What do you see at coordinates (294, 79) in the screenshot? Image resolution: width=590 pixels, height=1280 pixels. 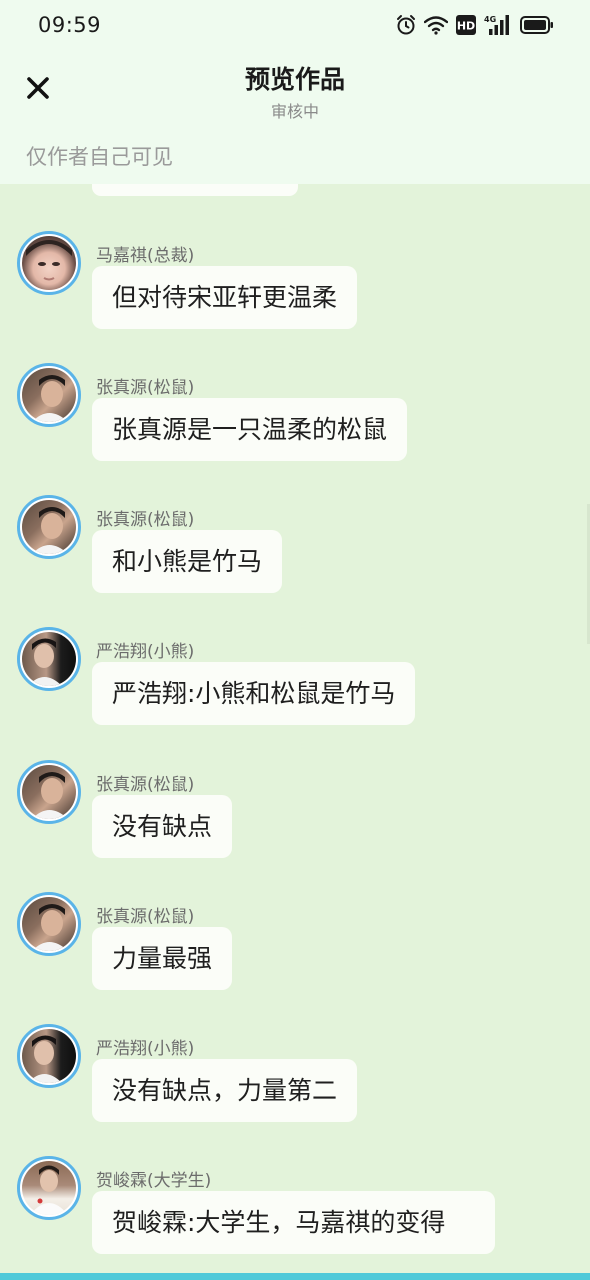 I see `page-title: 预览作品` at bounding box center [294, 79].